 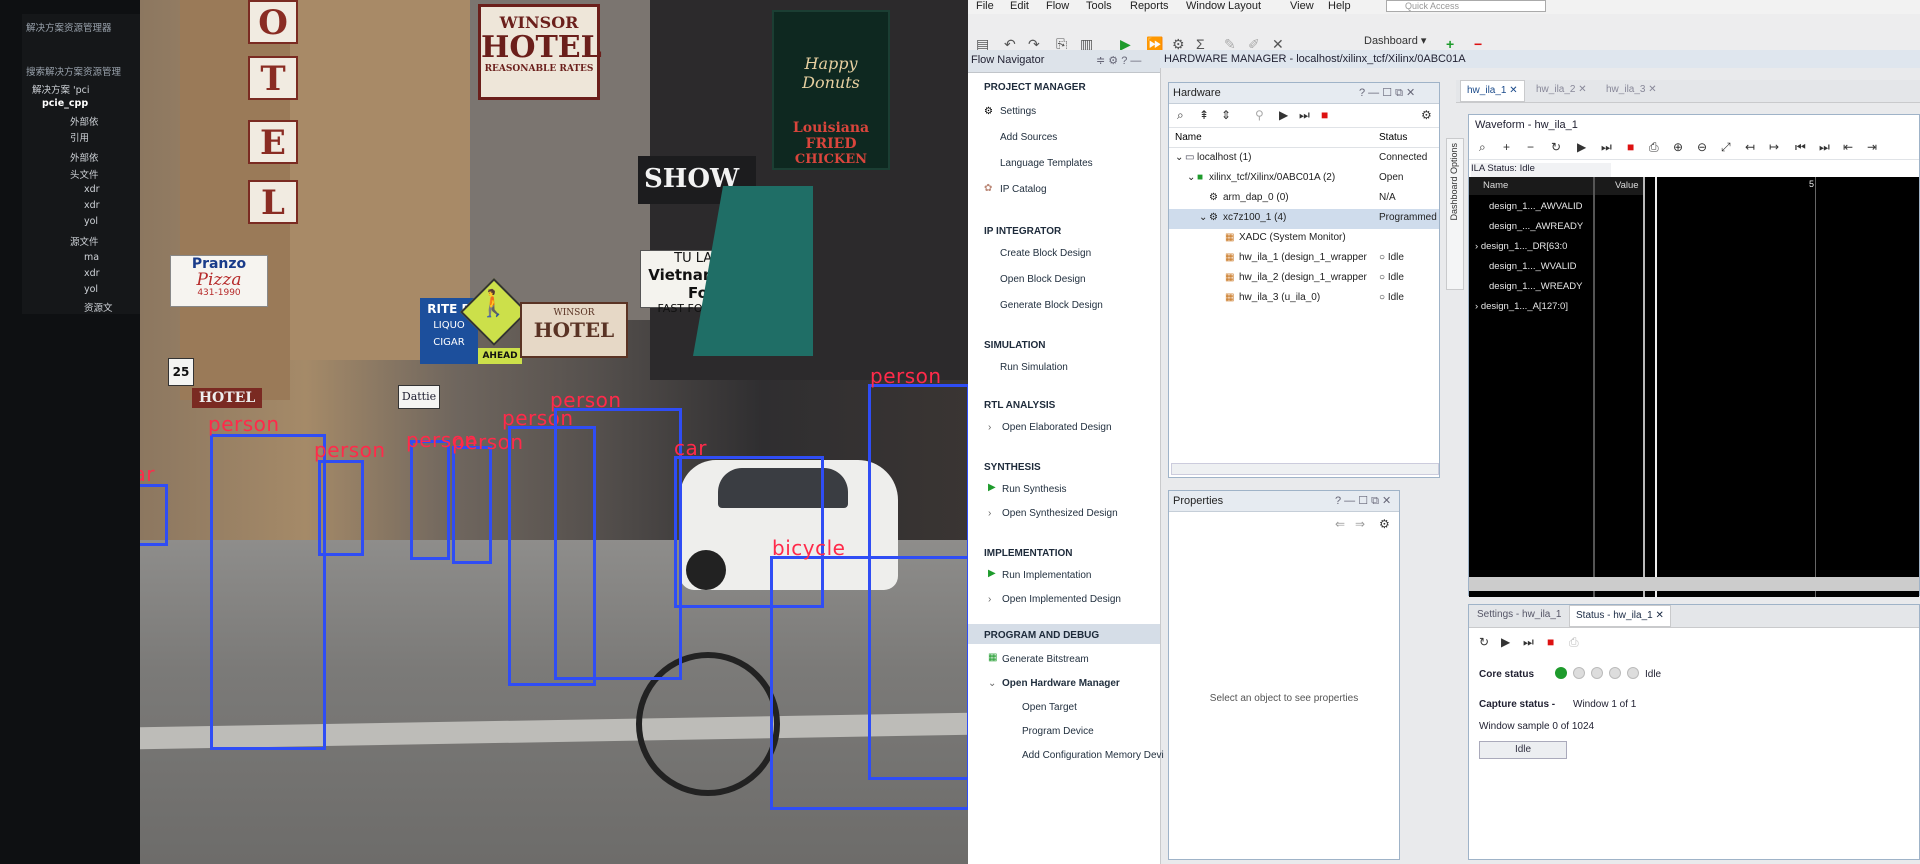 What do you see at coordinates (1800, 147) in the screenshot?
I see `go-first-icon: ⏮` at bounding box center [1800, 147].